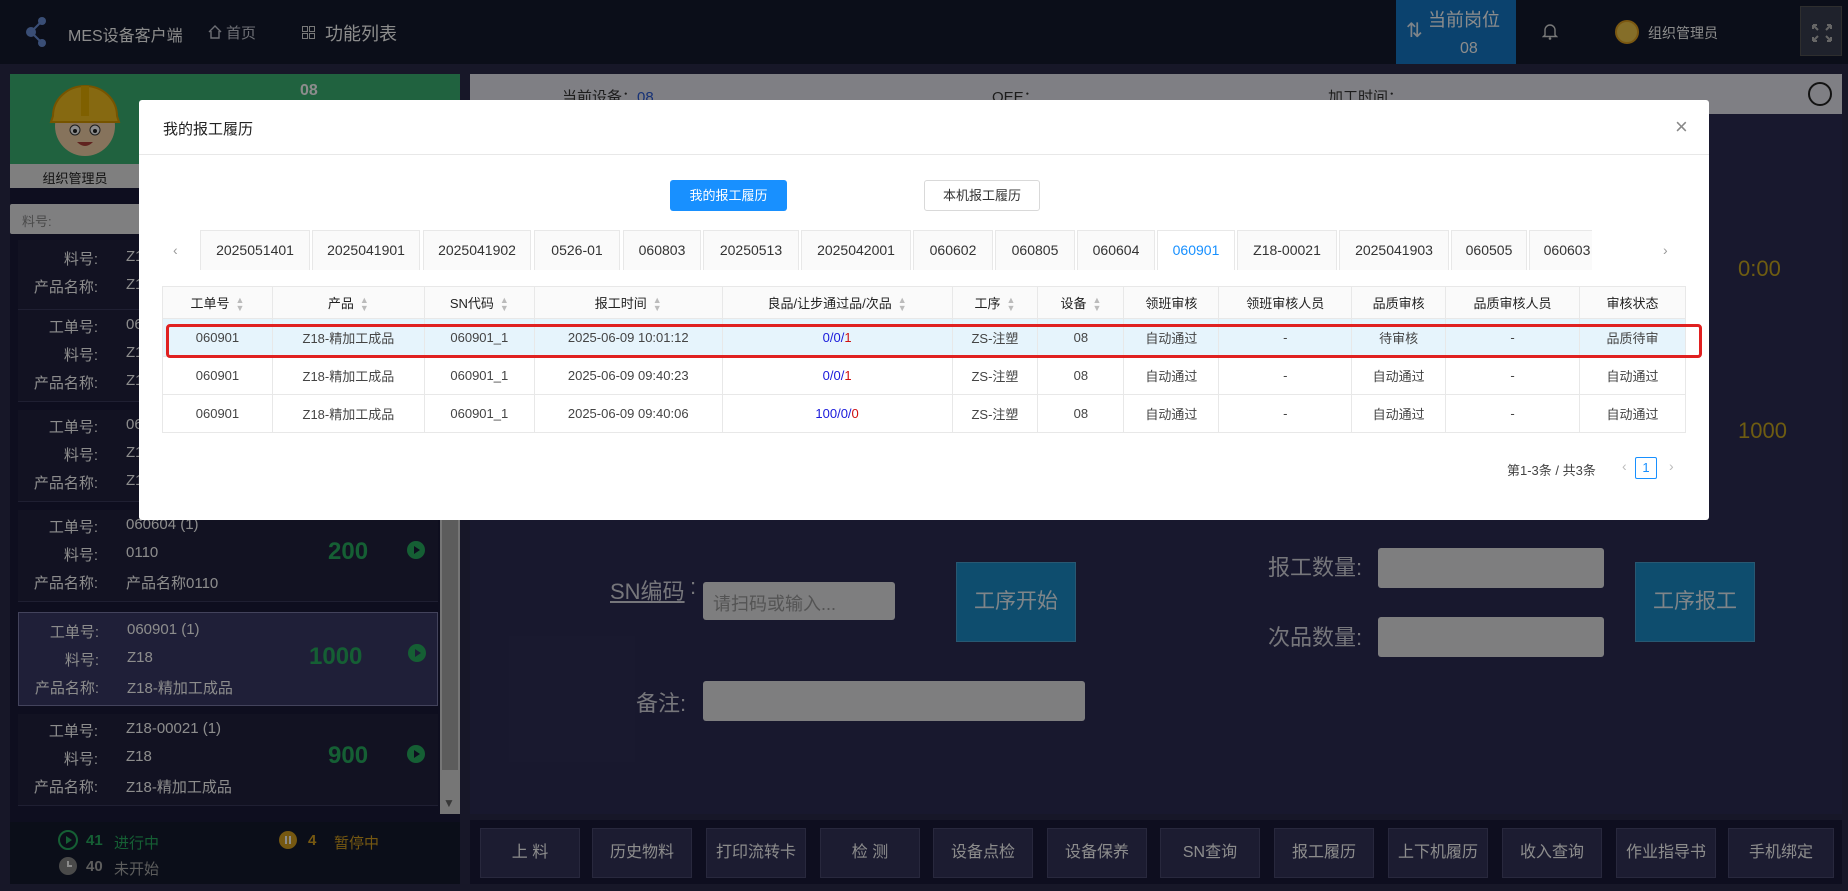  Describe the element at coordinates (208, 129) in the screenshot. I see `modal-title: 我的报工履历` at that location.